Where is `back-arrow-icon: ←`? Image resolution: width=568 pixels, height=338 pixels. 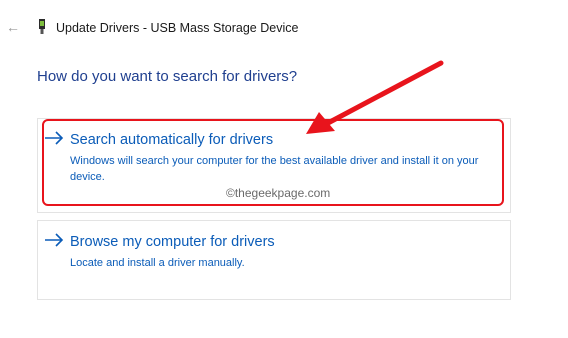 back-arrow-icon: ← is located at coordinates (13, 27).